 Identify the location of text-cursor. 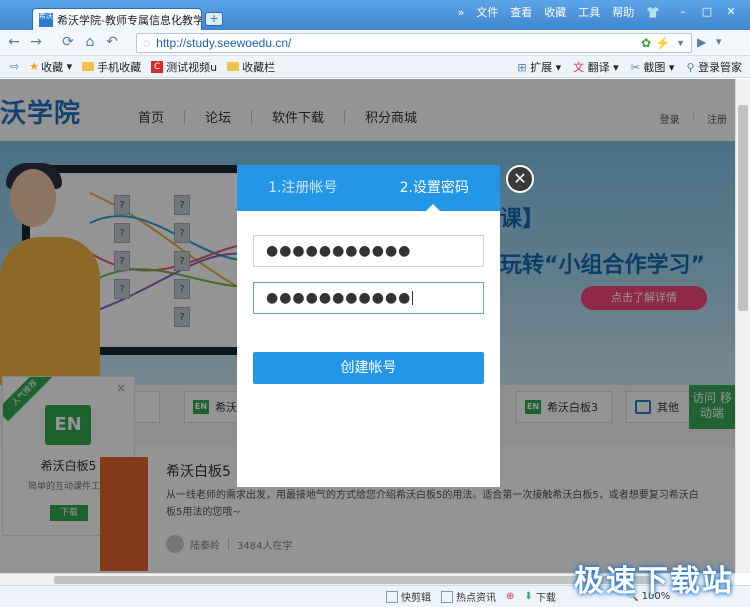
(413, 298).